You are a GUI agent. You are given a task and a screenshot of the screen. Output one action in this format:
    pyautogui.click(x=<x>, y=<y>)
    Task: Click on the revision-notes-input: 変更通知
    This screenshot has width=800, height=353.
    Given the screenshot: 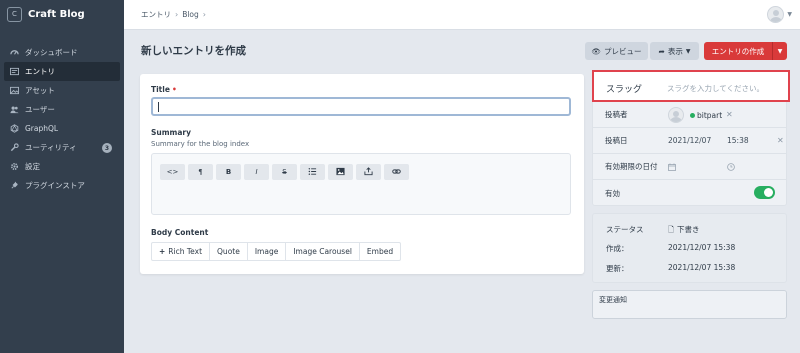 What is the action you would take?
    pyautogui.click(x=689, y=304)
    